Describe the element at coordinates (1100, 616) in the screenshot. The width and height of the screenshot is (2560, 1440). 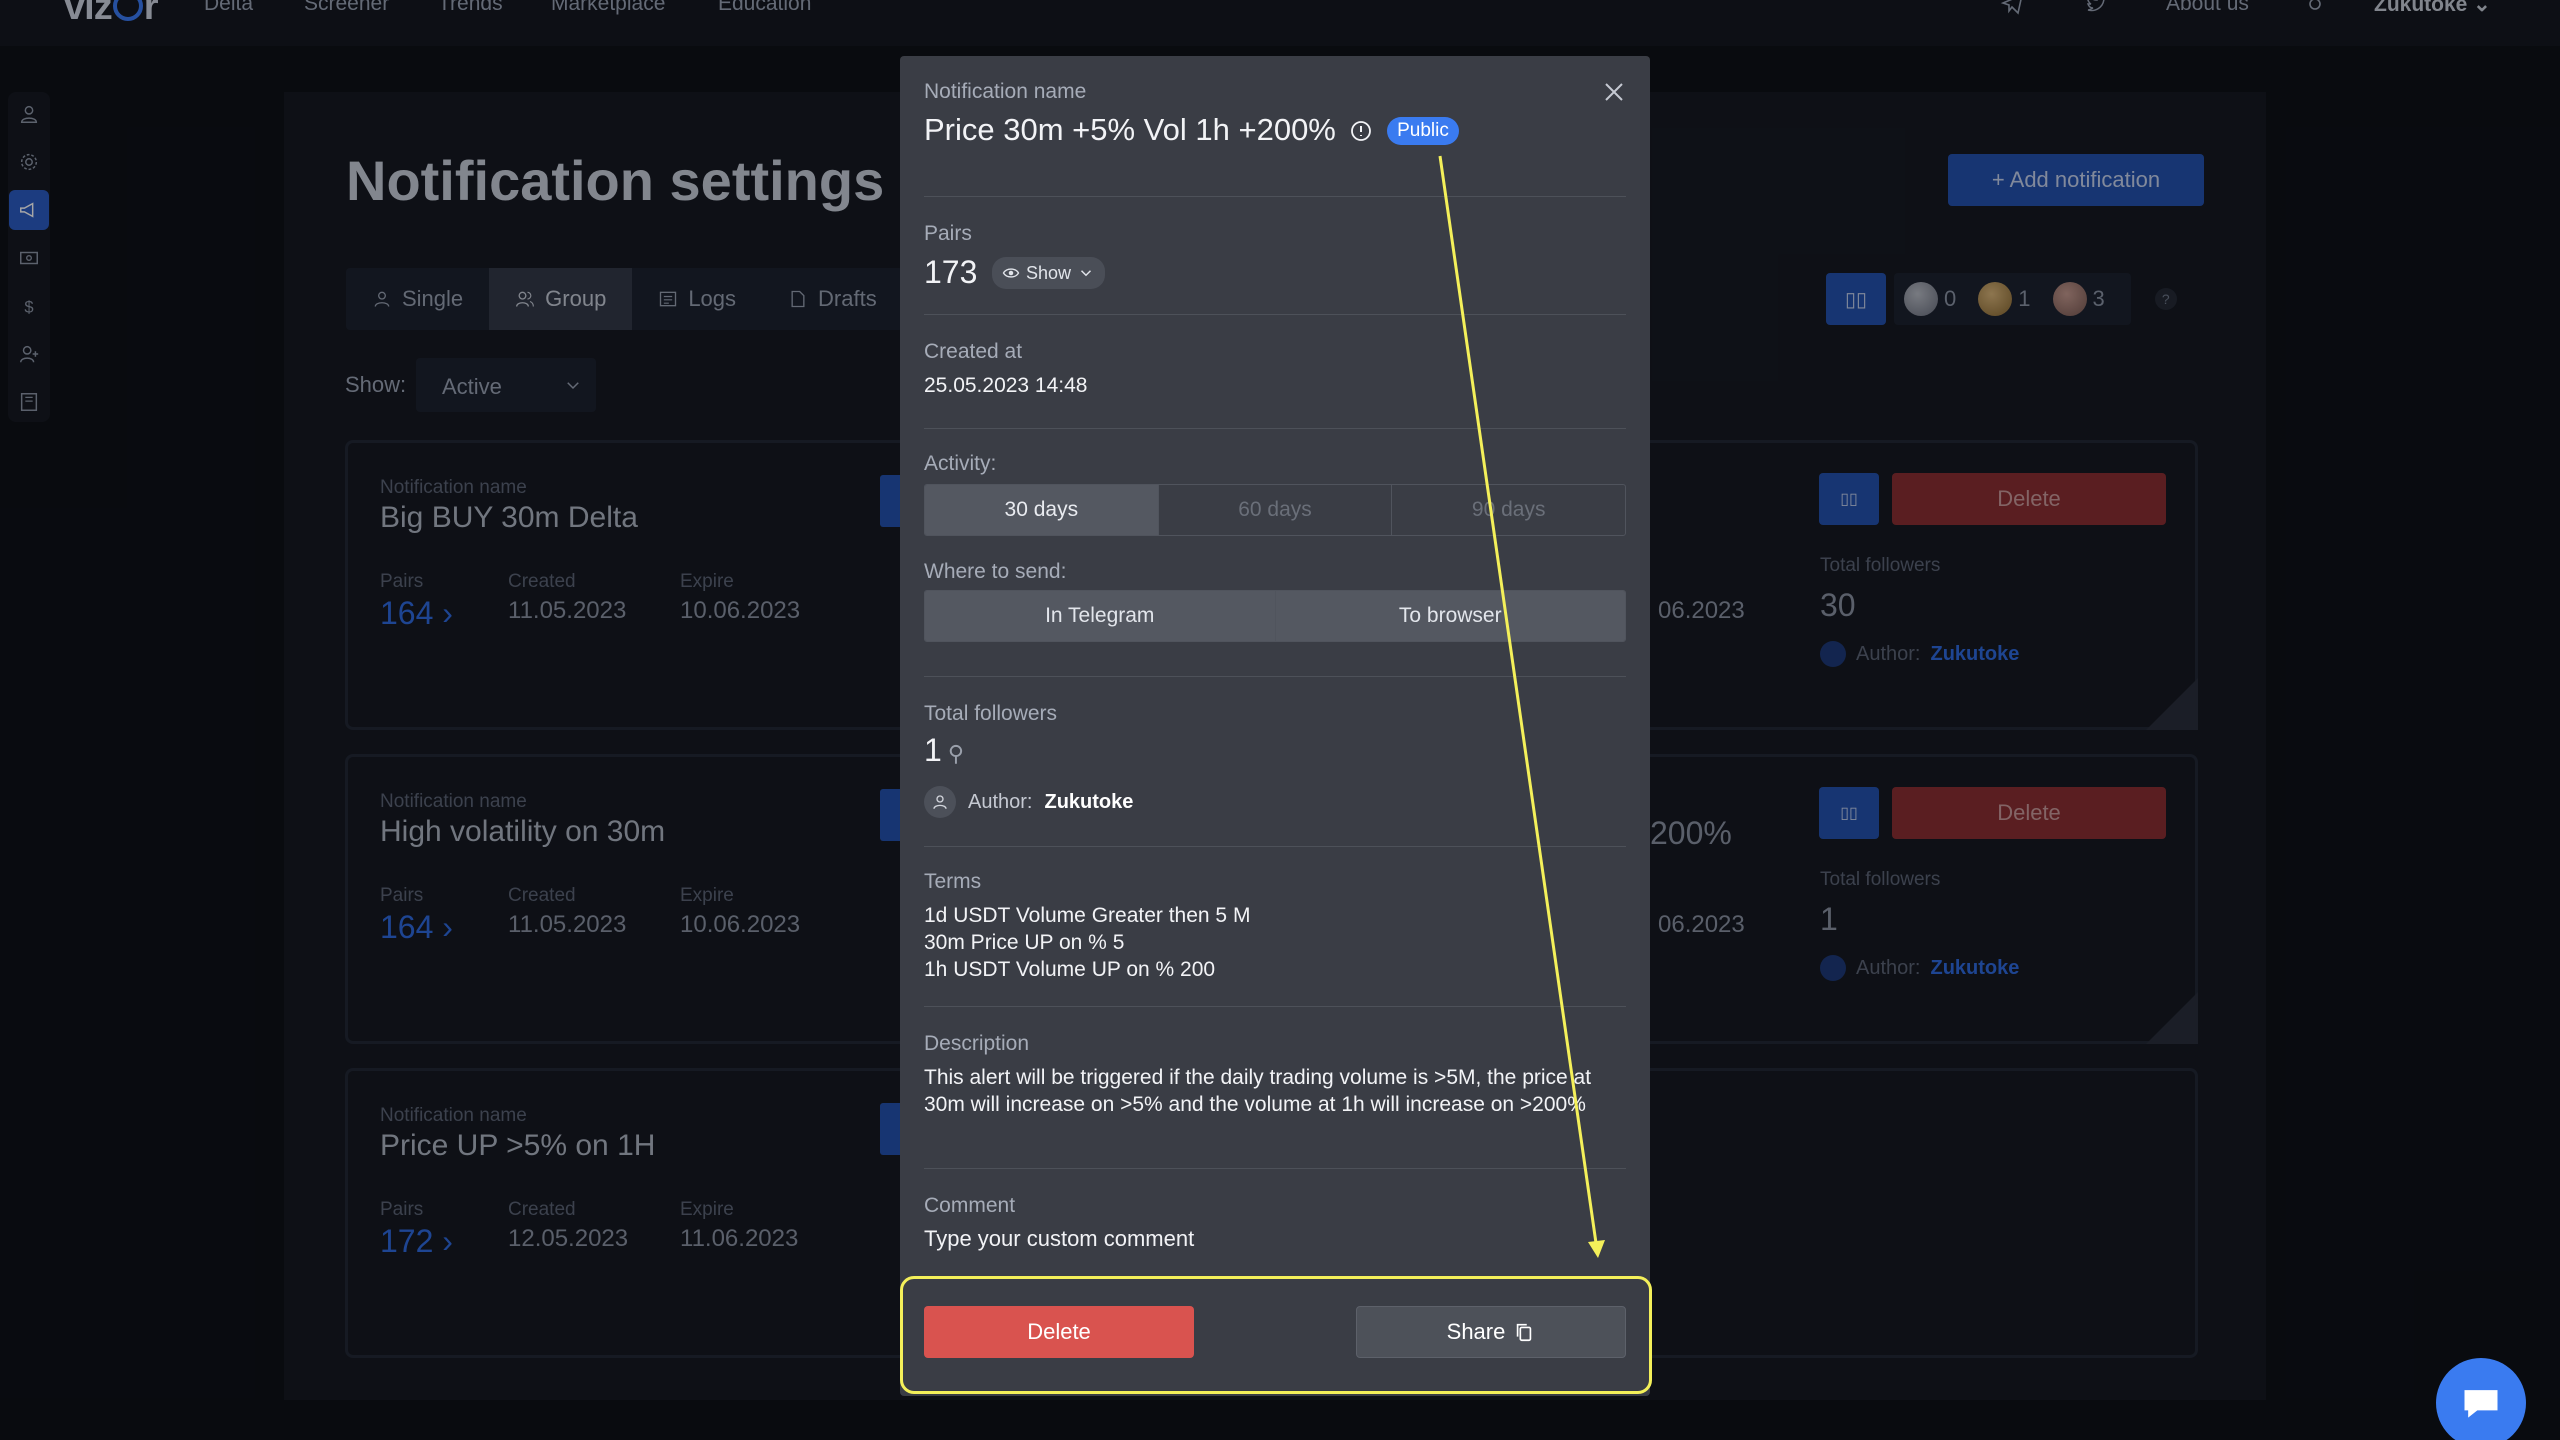
I see `send-telegram-option: In Telegram` at that location.